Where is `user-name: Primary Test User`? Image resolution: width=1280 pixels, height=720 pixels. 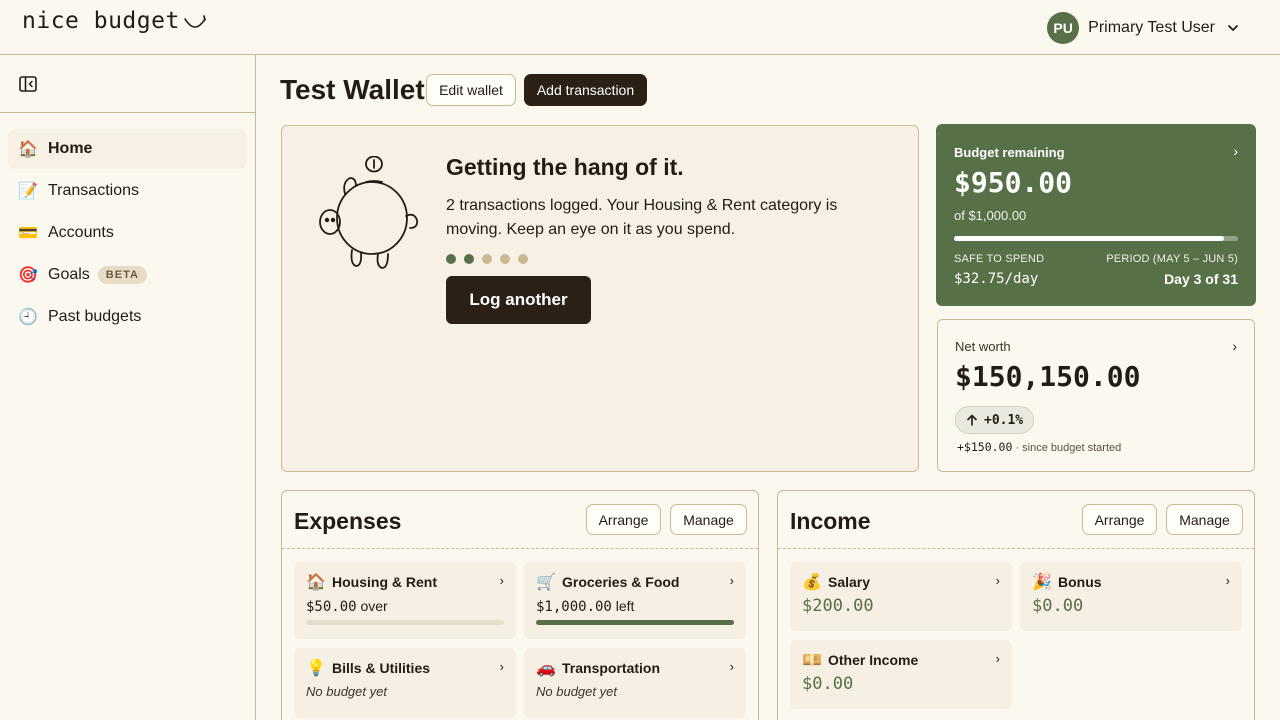
user-name: Primary Test User is located at coordinates (1151, 27).